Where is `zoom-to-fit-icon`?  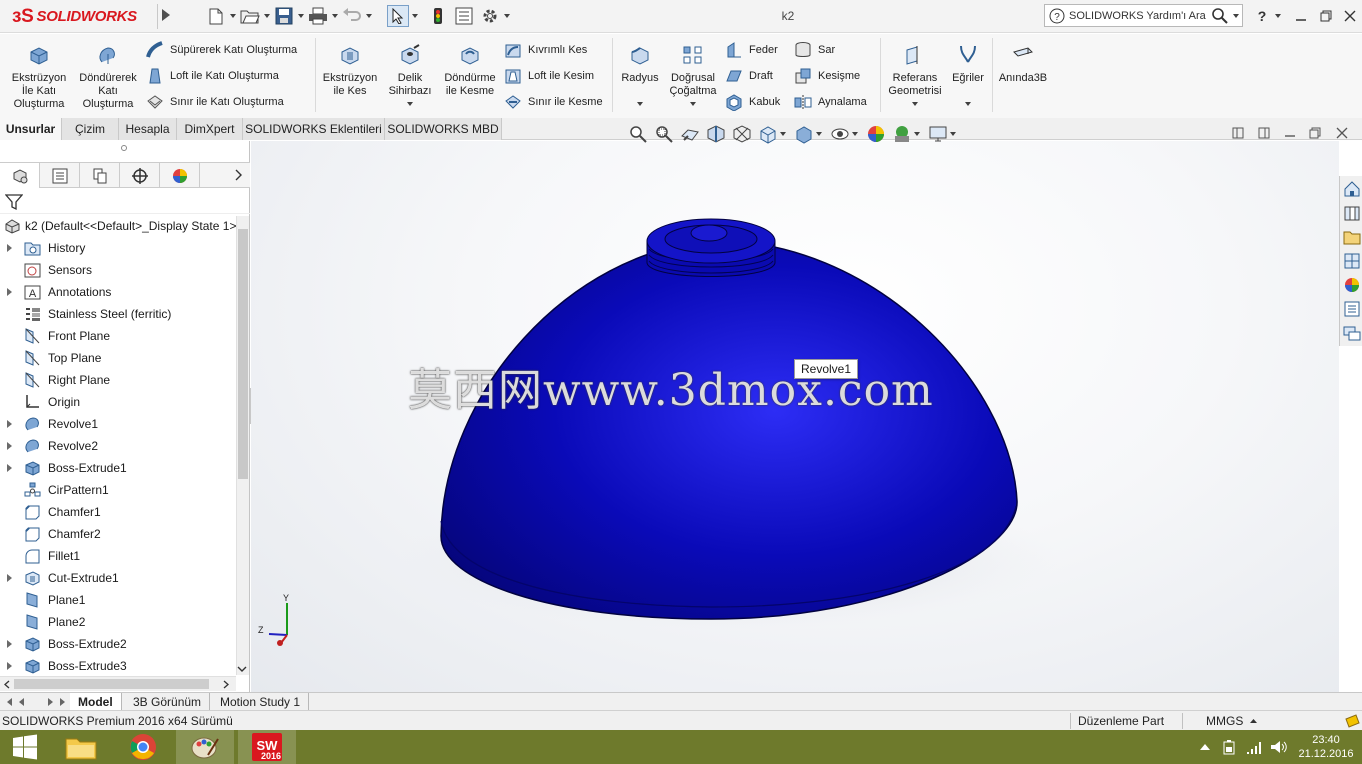
zoom-to-fit-icon is located at coordinates (638, 134).